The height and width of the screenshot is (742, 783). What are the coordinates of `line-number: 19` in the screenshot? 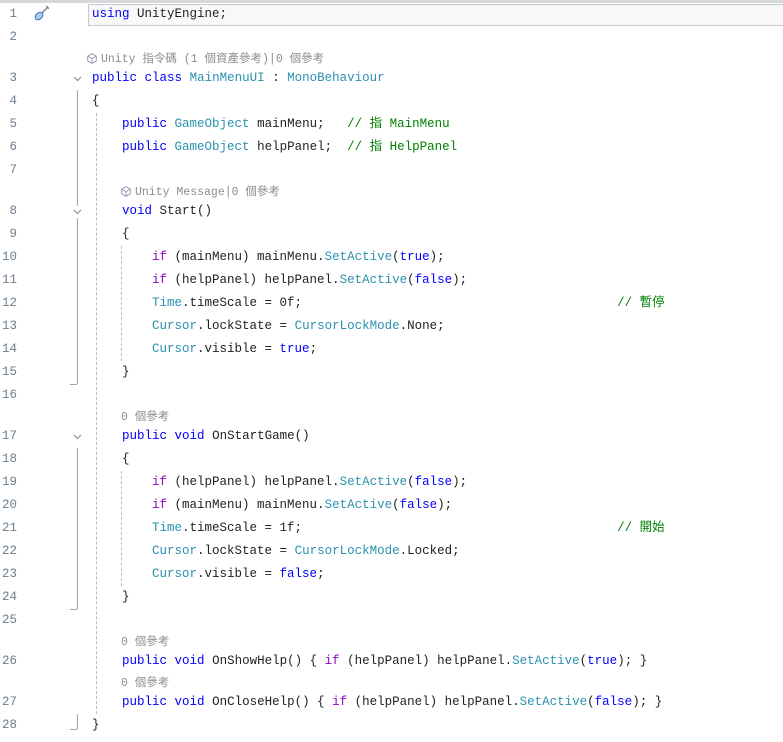 It's located at (8, 482).